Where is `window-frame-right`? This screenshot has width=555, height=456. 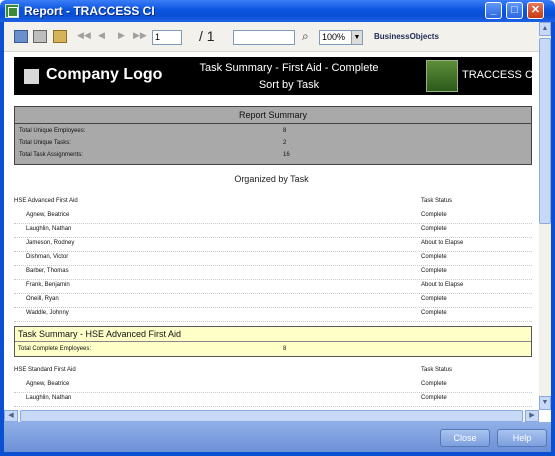
window-frame-right is located at coordinates (553, 239).